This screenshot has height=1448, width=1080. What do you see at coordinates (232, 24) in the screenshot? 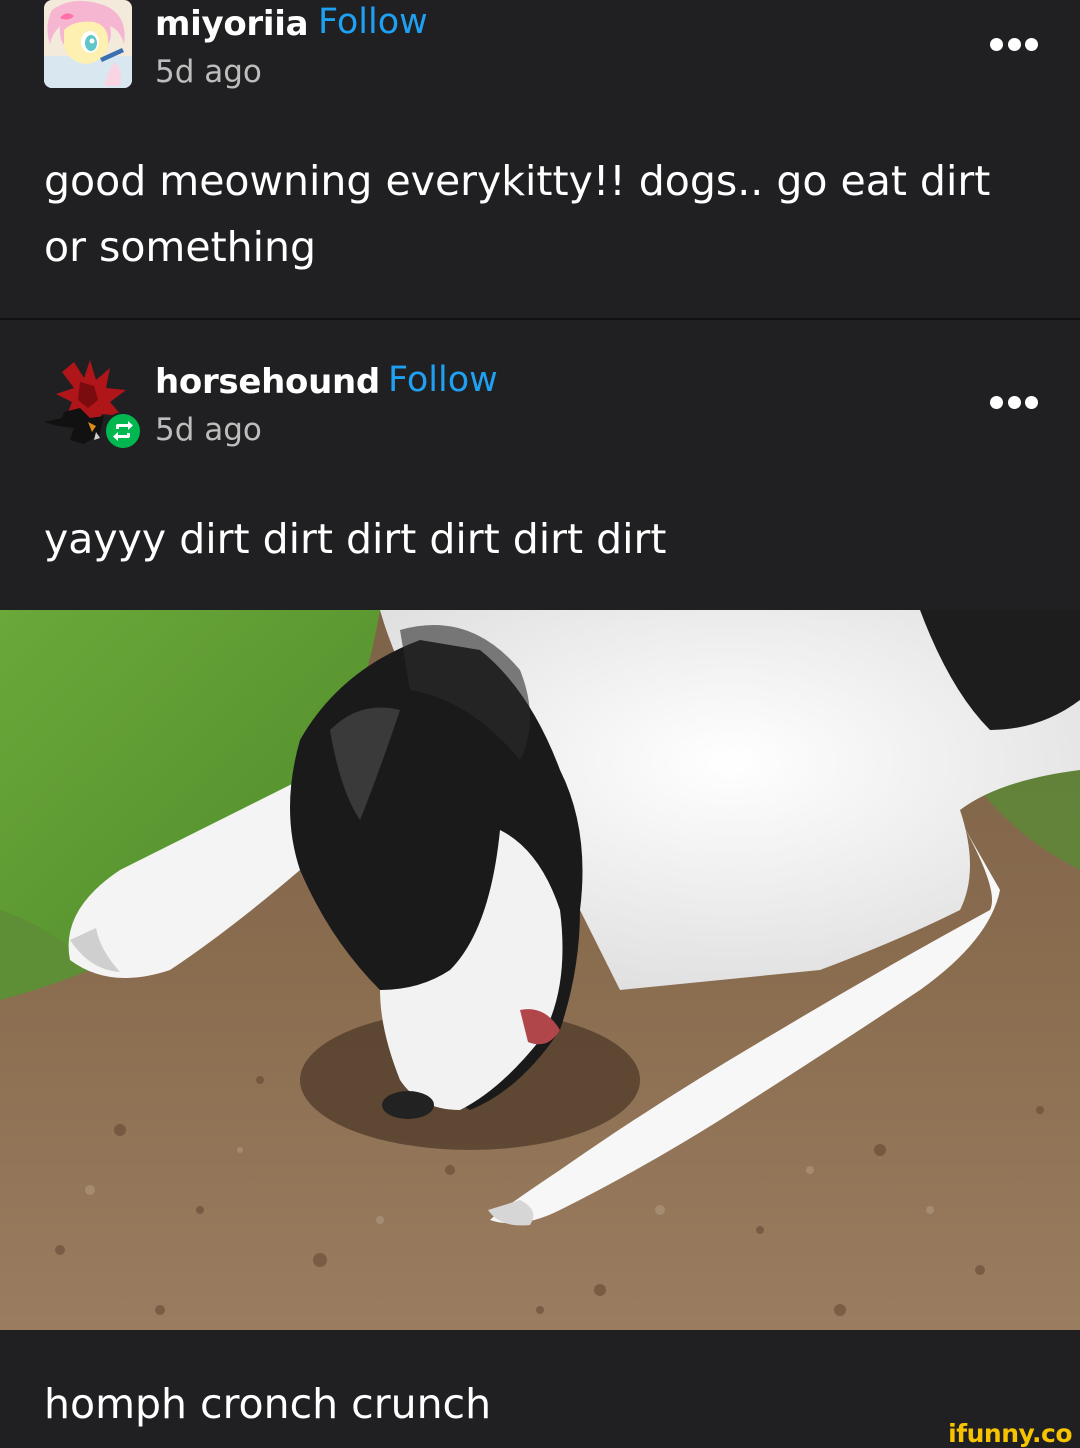
I see `username: miyoriia` at bounding box center [232, 24].